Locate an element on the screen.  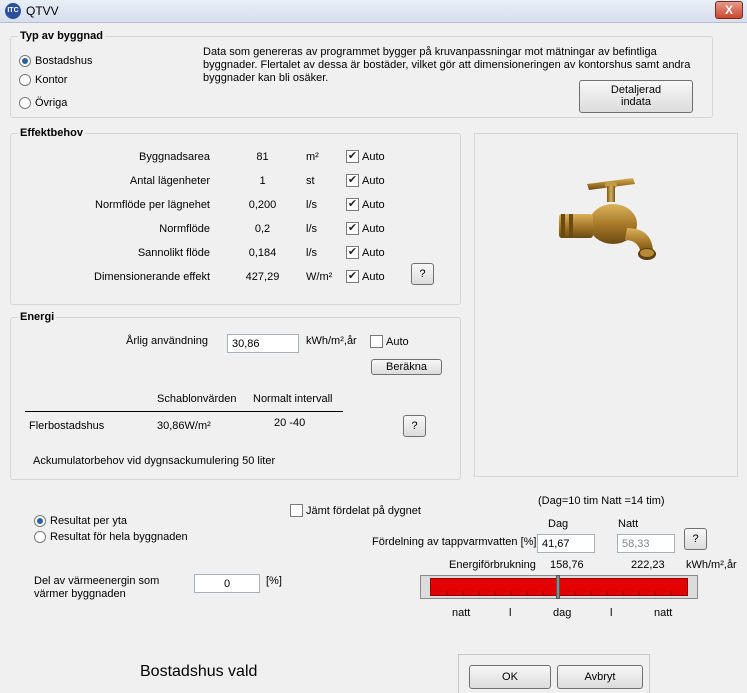
table-divider is located at coordinates (184, 411).